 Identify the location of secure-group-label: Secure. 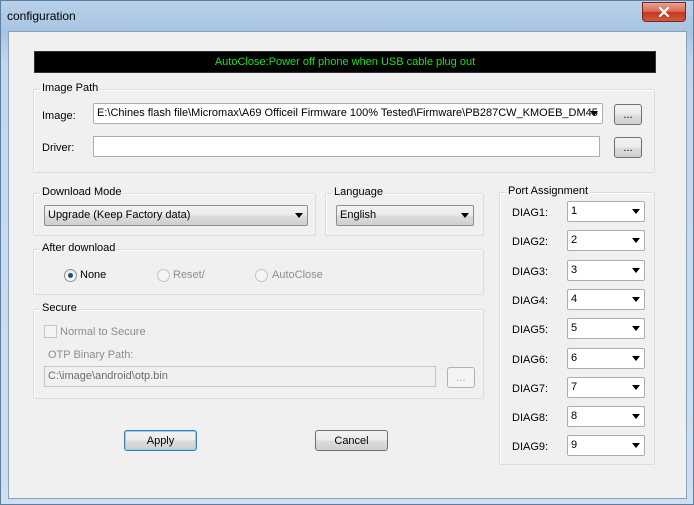
(59, 308).